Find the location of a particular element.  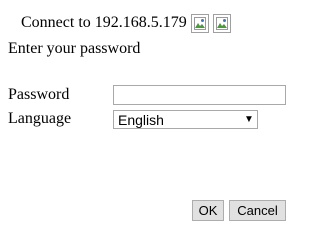

instruction-text: Enter your password is located at coordinates (74, 48).